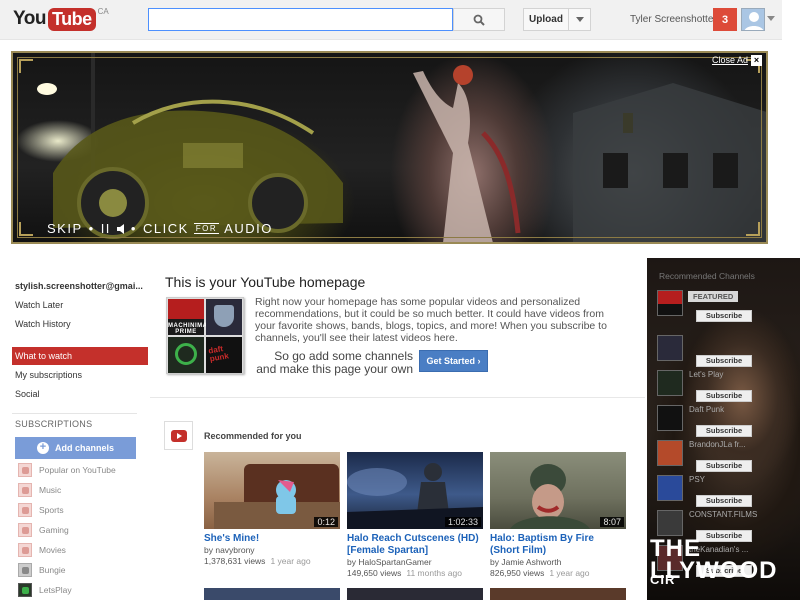 This screenshot has width=800, height=600. I want to click on logo-country: CA, so click(103, 11).